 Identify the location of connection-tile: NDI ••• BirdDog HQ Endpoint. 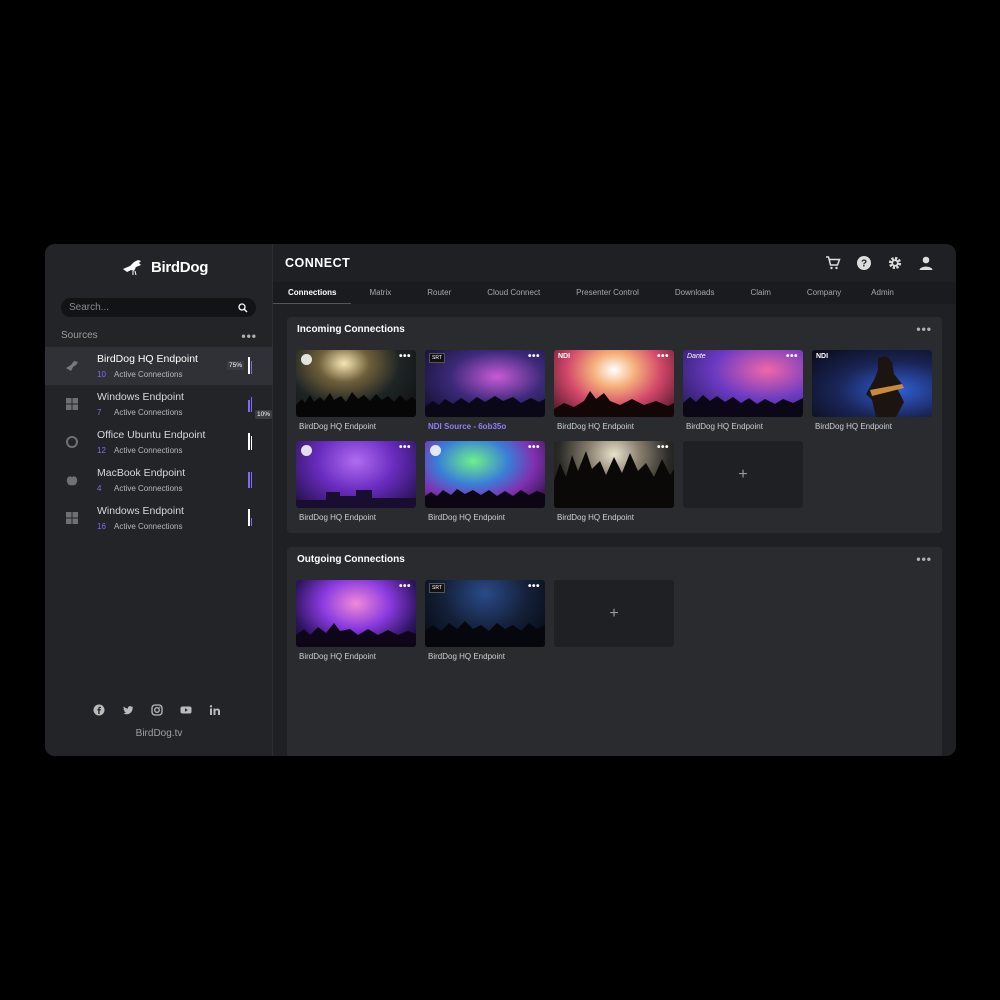
(614, 390).